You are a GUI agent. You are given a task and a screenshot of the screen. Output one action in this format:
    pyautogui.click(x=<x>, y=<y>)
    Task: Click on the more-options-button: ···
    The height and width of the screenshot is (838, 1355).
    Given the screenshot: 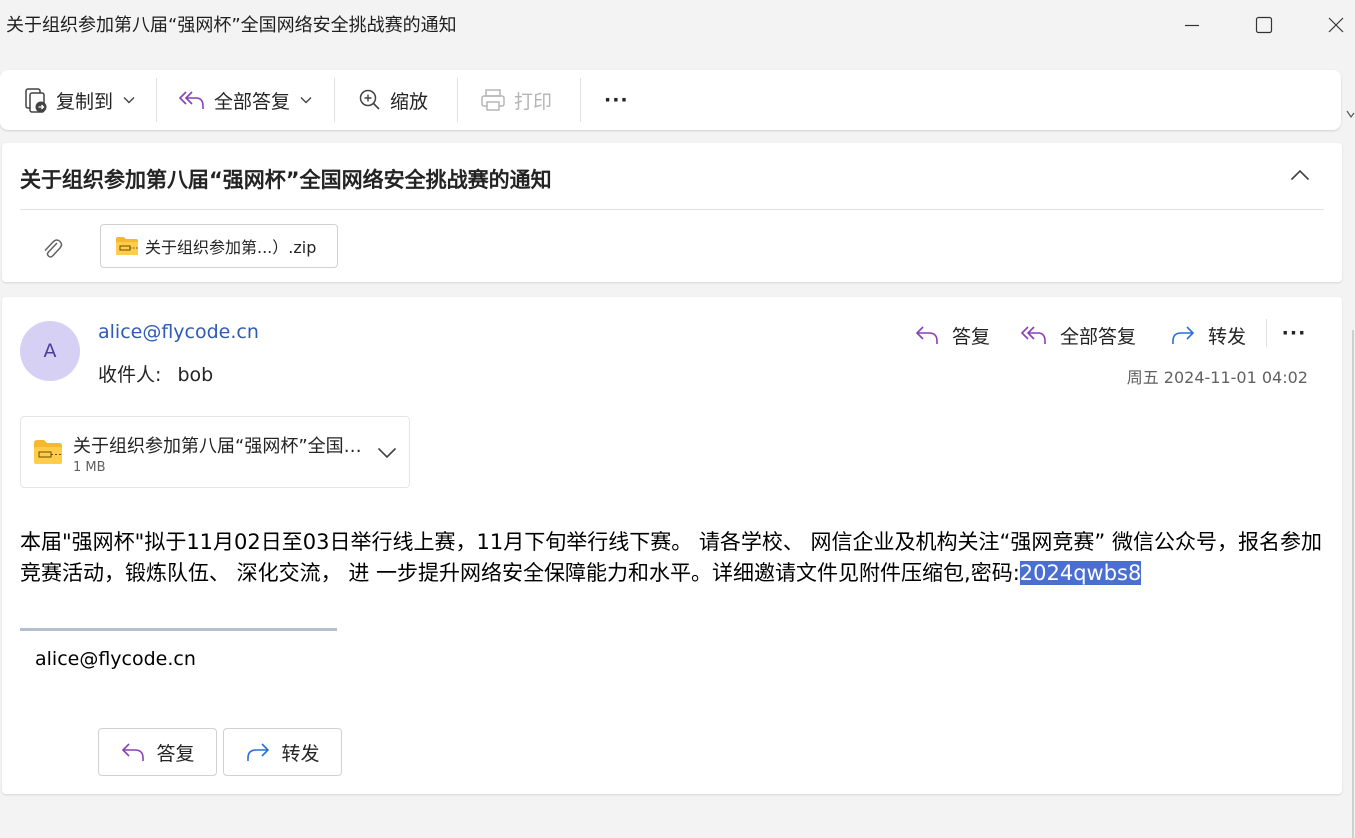 What is the action you would take?
    pyautogui.click(x=616, y=100)
    